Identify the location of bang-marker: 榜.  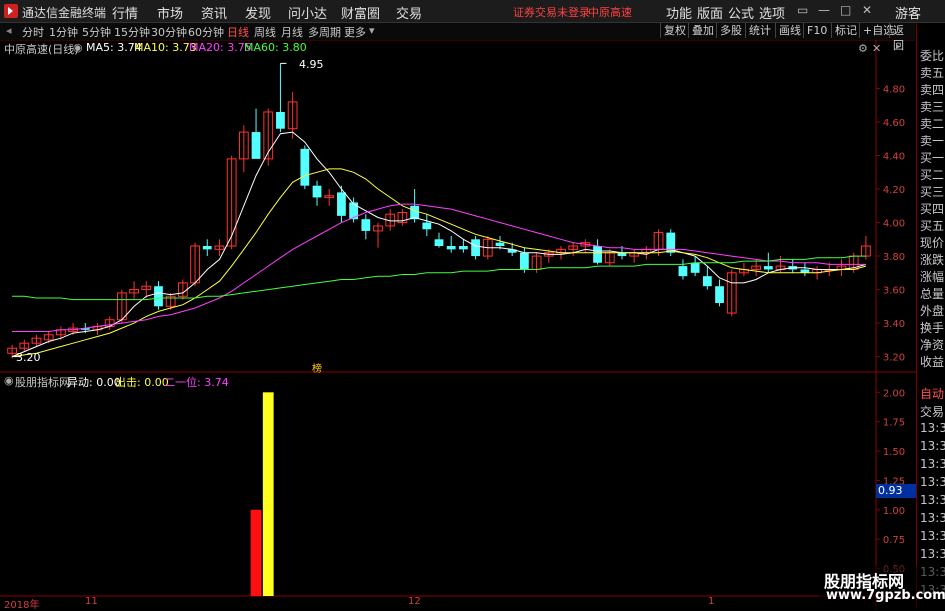
(317, 367).